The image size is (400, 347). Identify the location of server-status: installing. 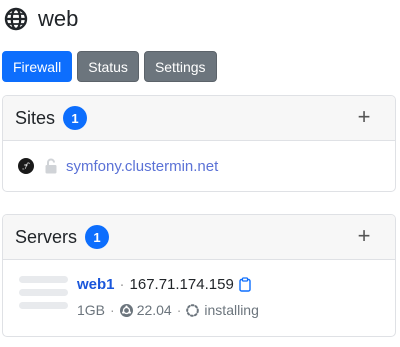
(231, 310).